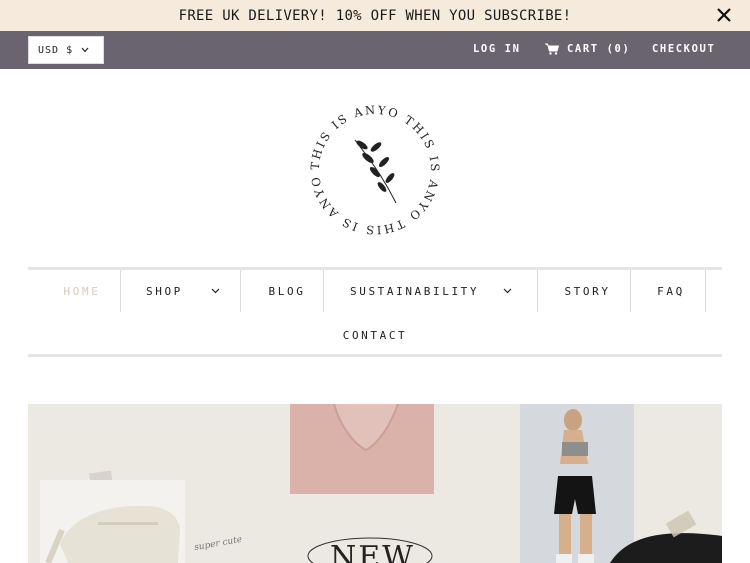  What do you see at coordinates (375, 355) in the screenshot?
I see `nav-bottom-border` at bounding box center [375, 355].